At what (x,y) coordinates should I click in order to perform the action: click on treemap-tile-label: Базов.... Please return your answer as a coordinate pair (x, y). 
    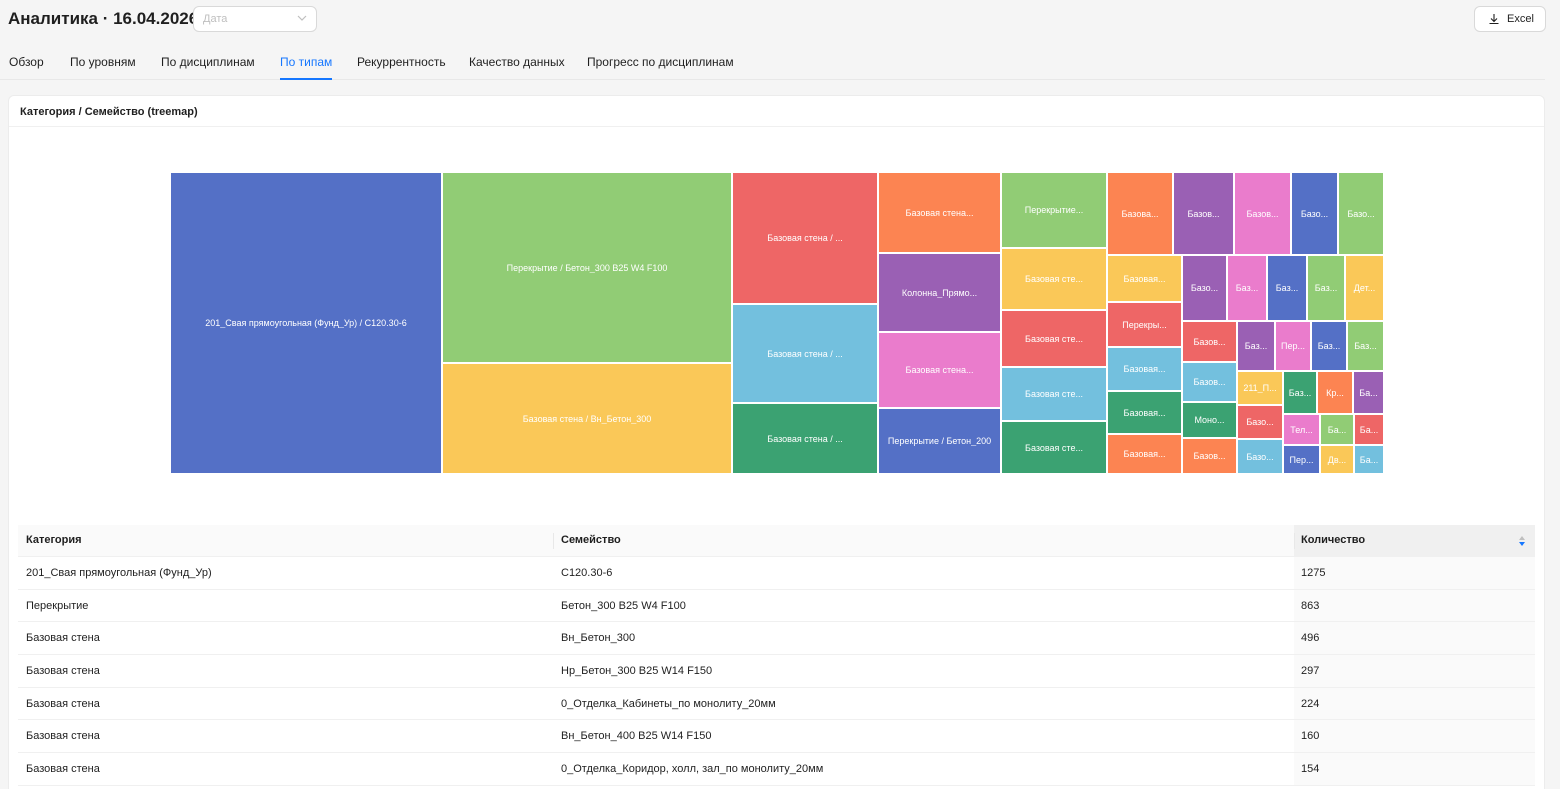
    Looking at the image, I should click on (1262, 213).